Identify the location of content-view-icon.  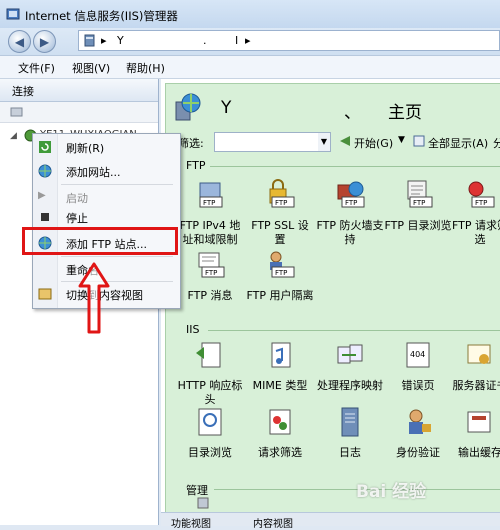
(45, 294).